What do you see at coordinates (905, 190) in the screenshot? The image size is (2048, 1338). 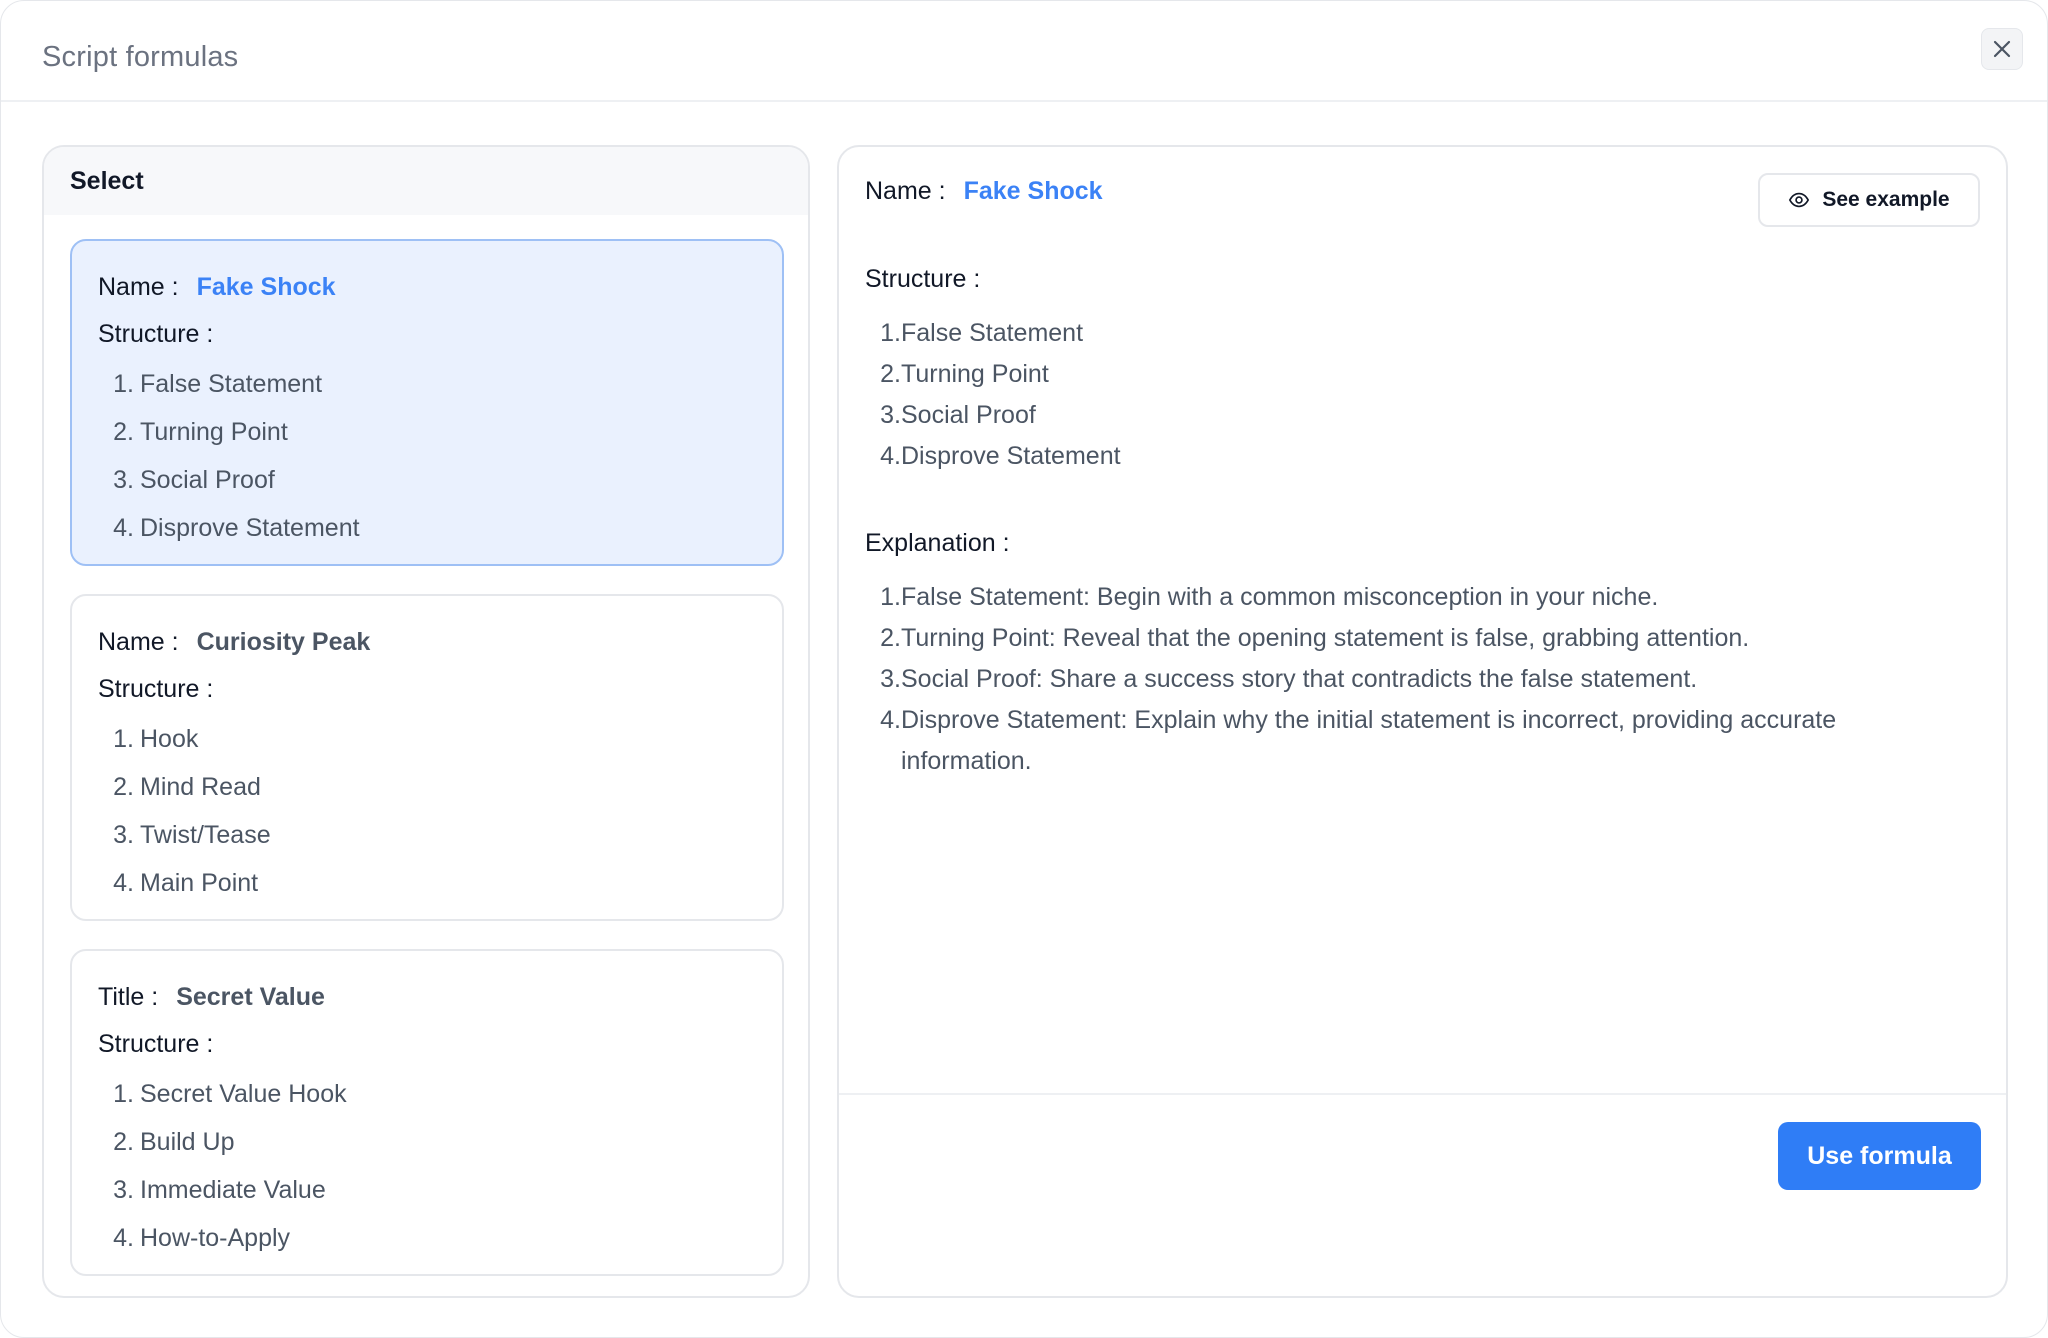 I see `detail-name-label: Name :` at bounding box center [905, 190].